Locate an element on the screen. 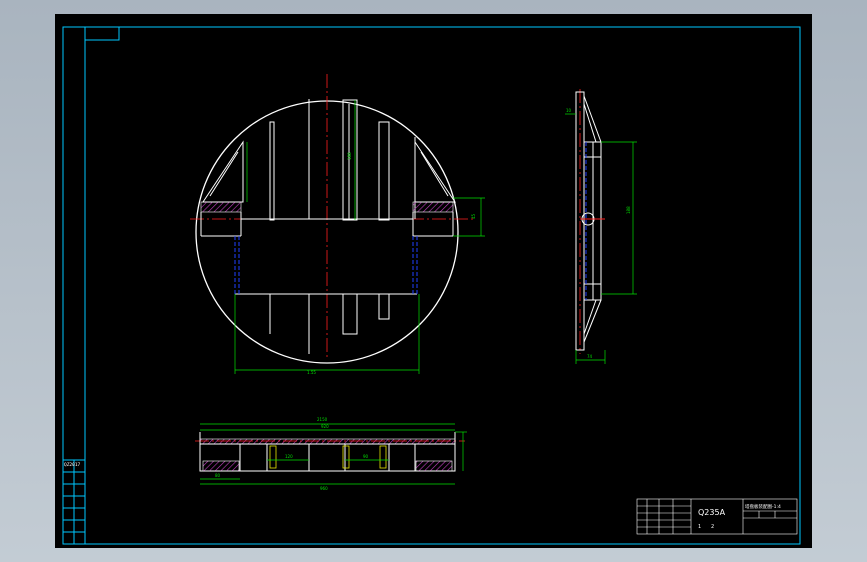 The image size is (867, 562). right-bracket is located at coordinates (435, 171).